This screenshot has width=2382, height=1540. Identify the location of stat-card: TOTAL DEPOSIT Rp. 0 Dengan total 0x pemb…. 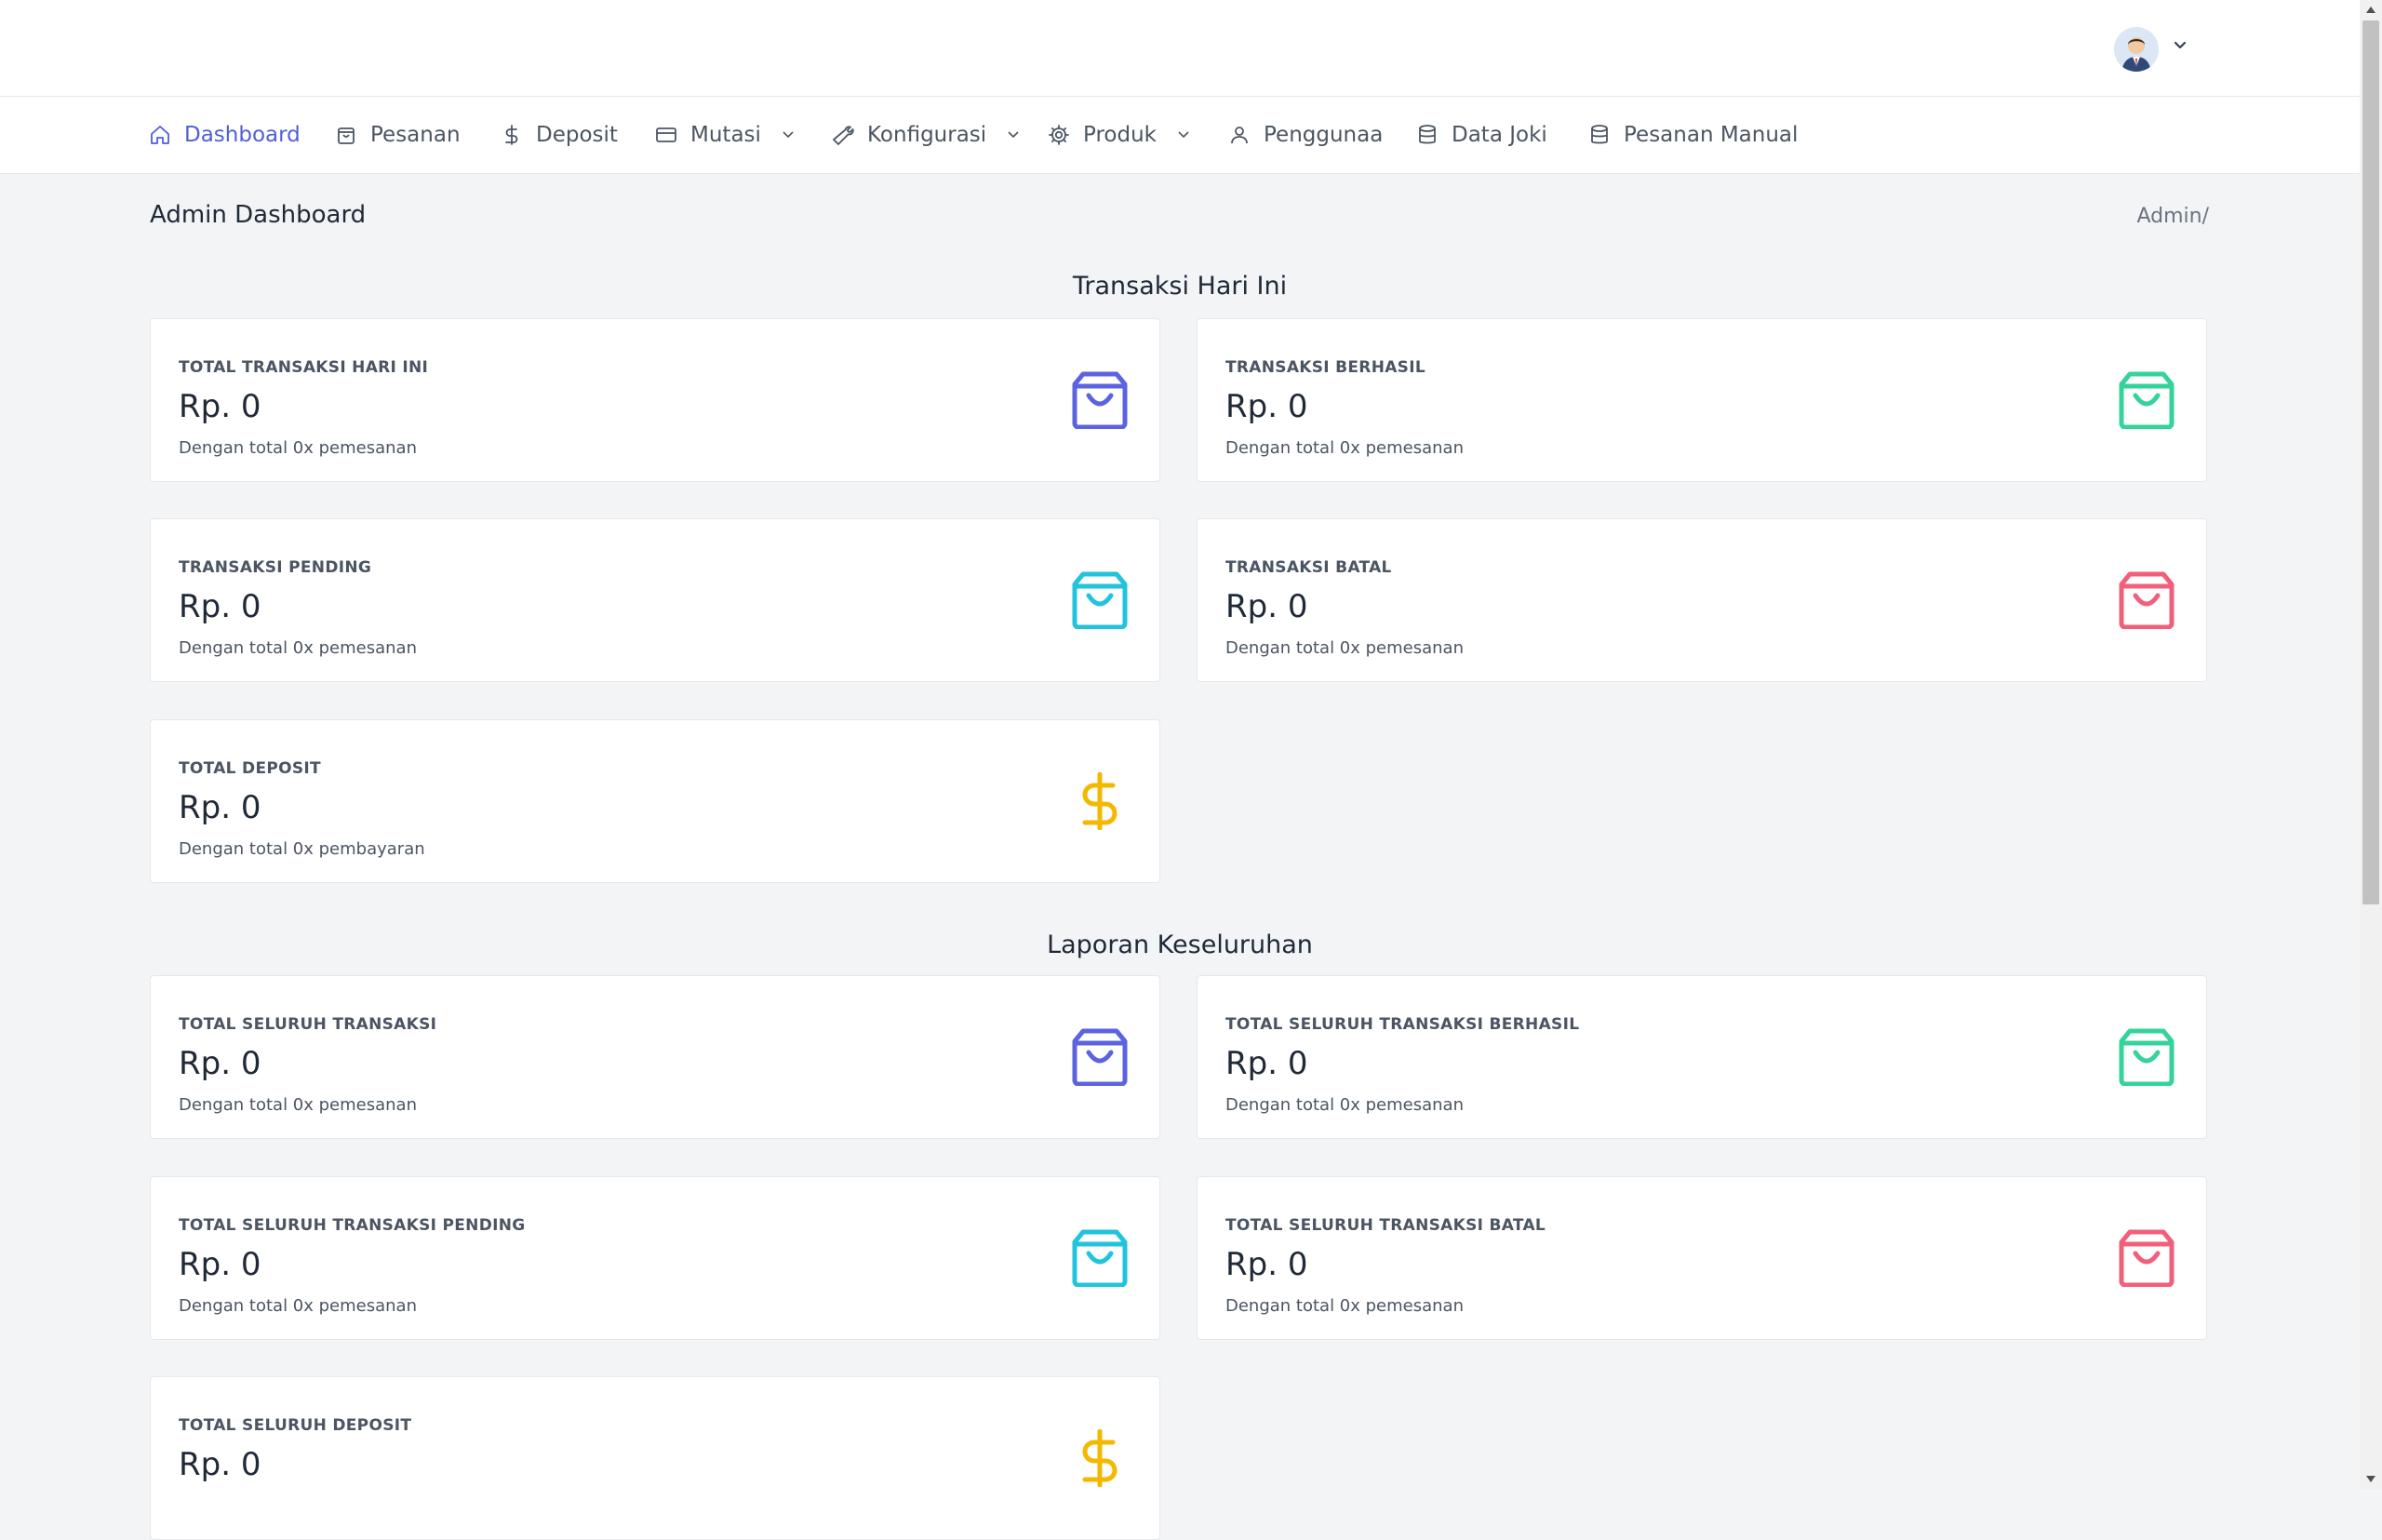
(655, 801).